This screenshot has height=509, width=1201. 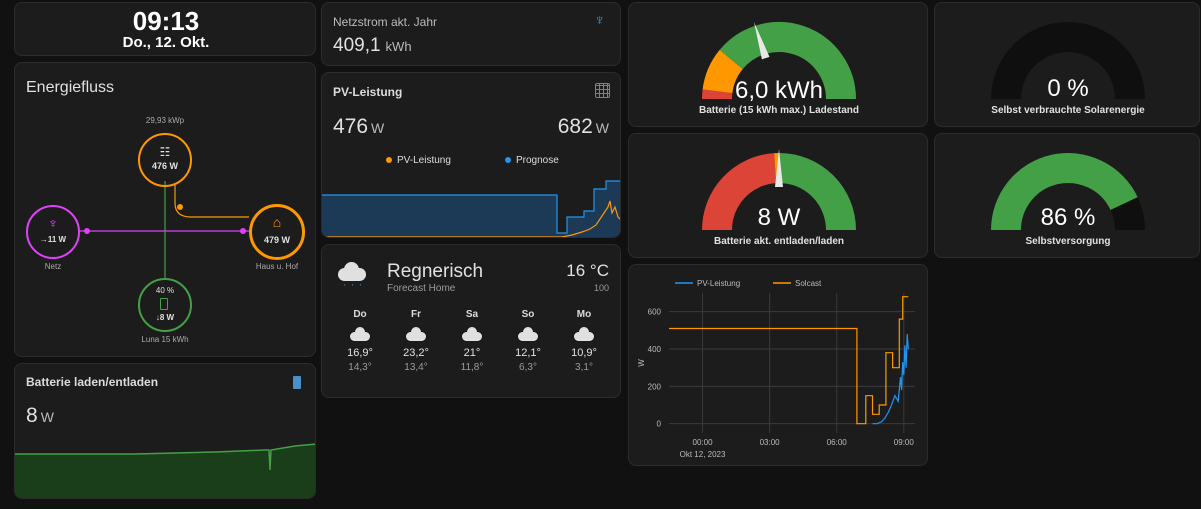 I want to click on forecast-day-2: Sa 21° 11,8°, so click(x=472, y=341).